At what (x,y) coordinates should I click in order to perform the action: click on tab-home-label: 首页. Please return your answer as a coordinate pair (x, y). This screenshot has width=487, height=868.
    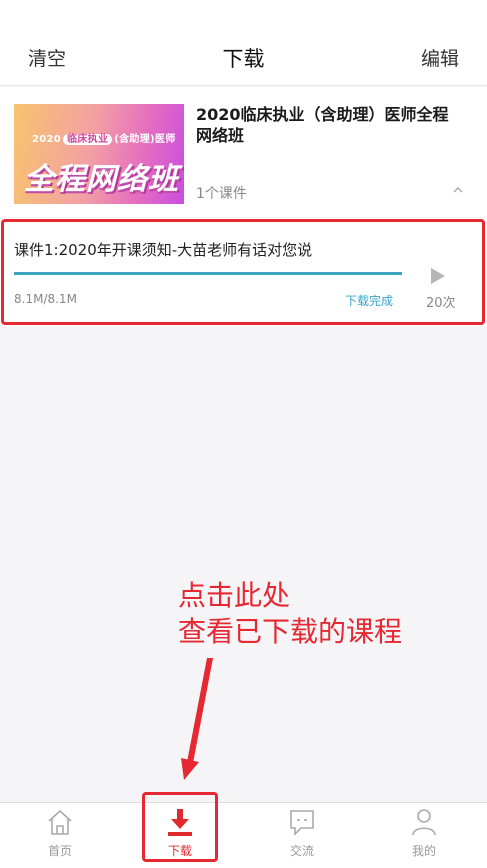
    Looking at the image, I should click on (59, 851).